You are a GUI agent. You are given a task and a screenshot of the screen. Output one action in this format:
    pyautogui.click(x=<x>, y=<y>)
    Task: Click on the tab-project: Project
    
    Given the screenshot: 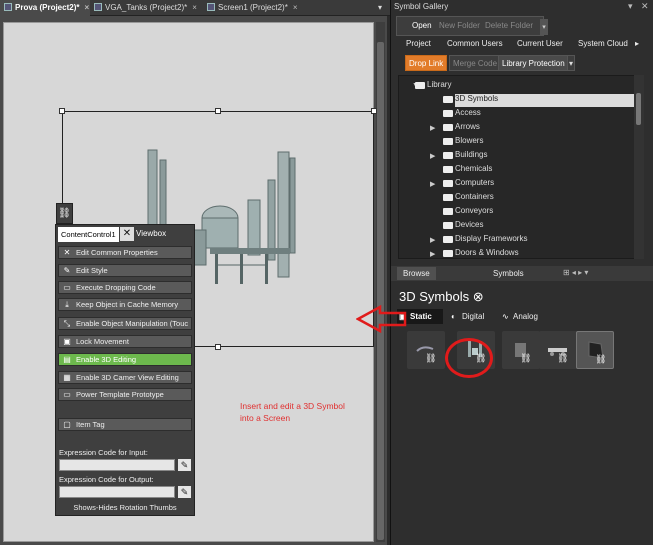 What is the action you would take?
    pyautogui.click(x=418, y=43)
    